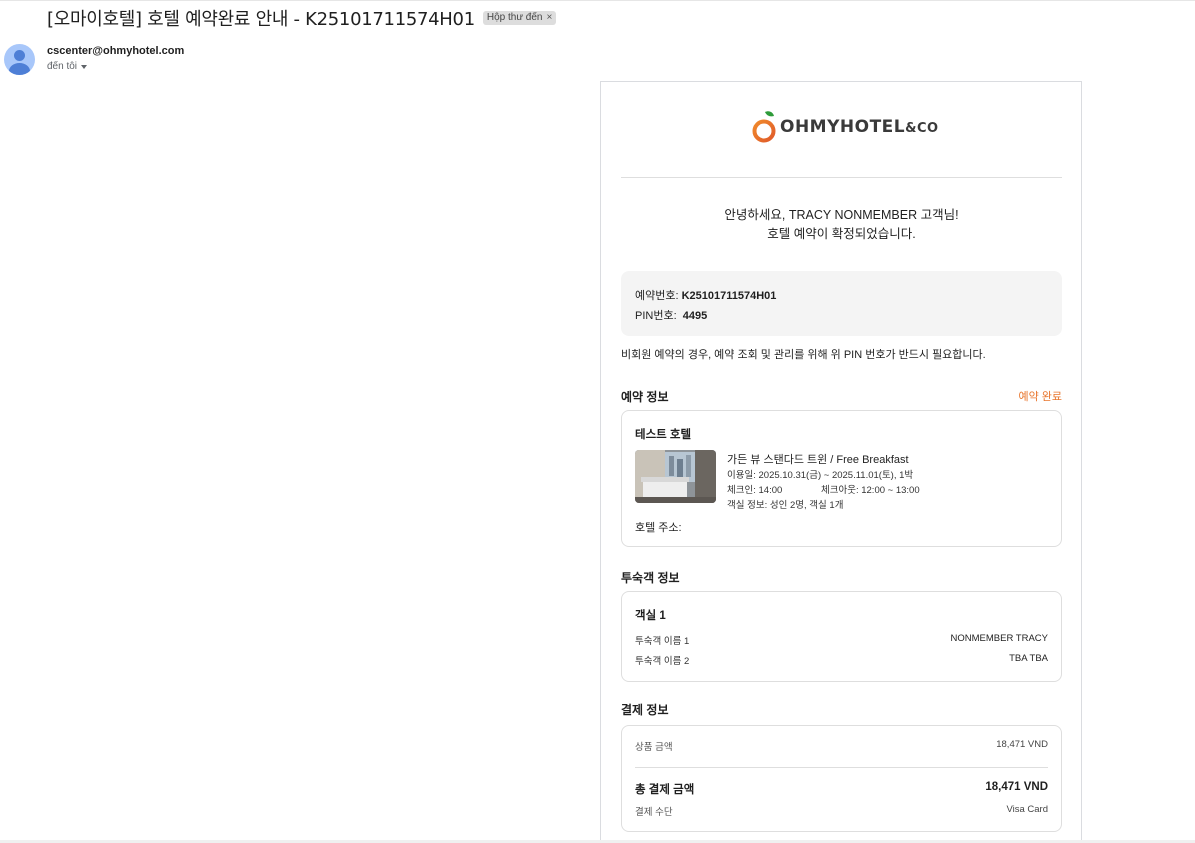 This screenshot has width=1195, height=843. What do you see at coordinates (650, 616) in the screenshot?
I see `guest-room-label: 객실 1` at bounding box center [650, 616].